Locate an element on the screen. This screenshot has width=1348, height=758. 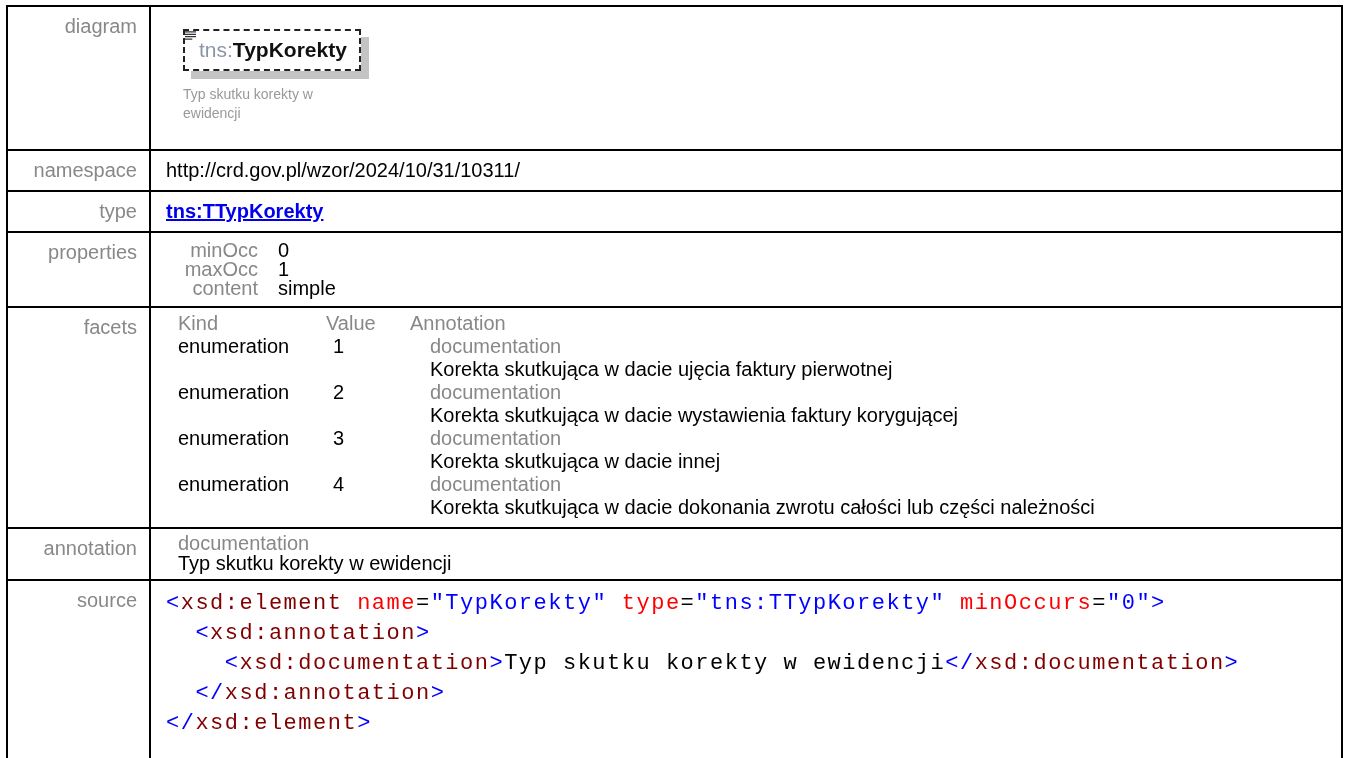
facet-value: 3 is located at coordinates (339, 439).